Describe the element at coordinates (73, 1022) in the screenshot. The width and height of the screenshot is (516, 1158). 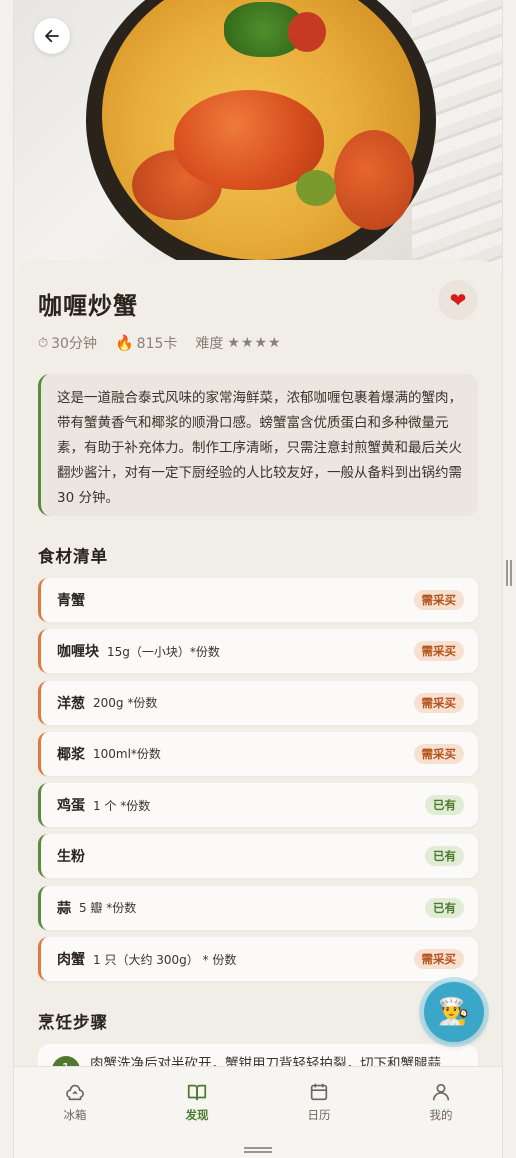
I see `steps-title: 烹饪步骤` at that location.